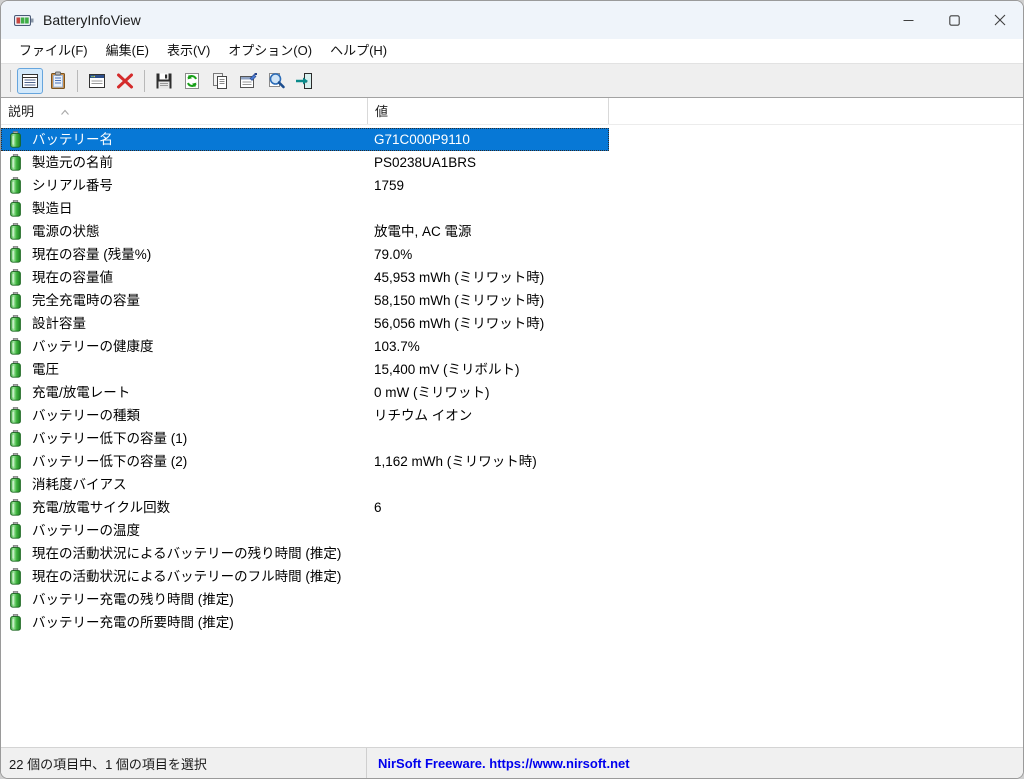 The height and width of the screenshot is (779, 1024). Describe the element at coordinates (512, 20) in the screenshot. I see `titlebar: BatteryInfoView` at that location.